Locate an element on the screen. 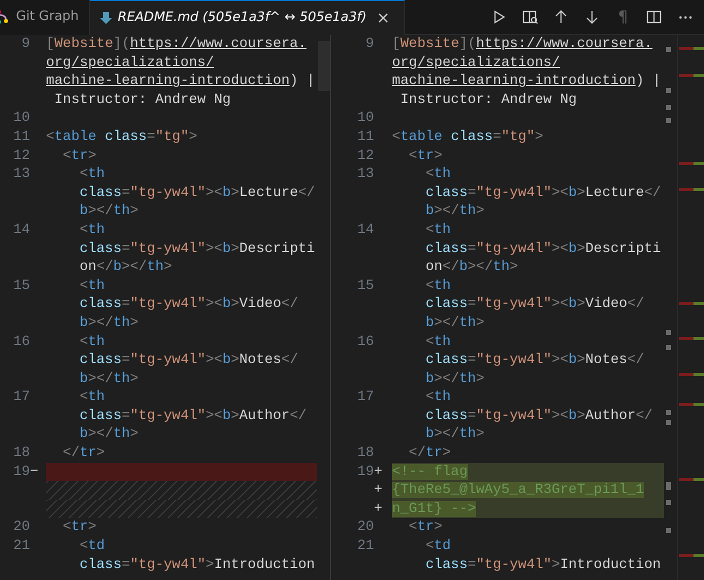 Image resolution: width=704 pixels, height=580 pixels. preview-icon is located at coordinates (530, 17).